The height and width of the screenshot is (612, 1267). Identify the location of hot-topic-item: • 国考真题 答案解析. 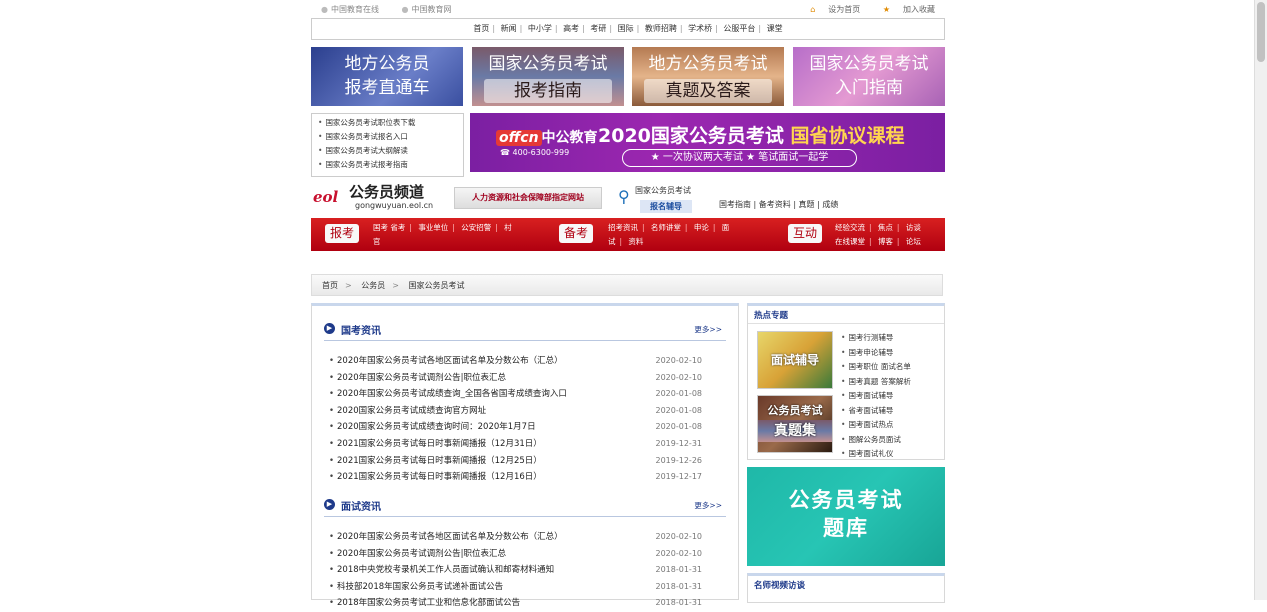
(876, 382).